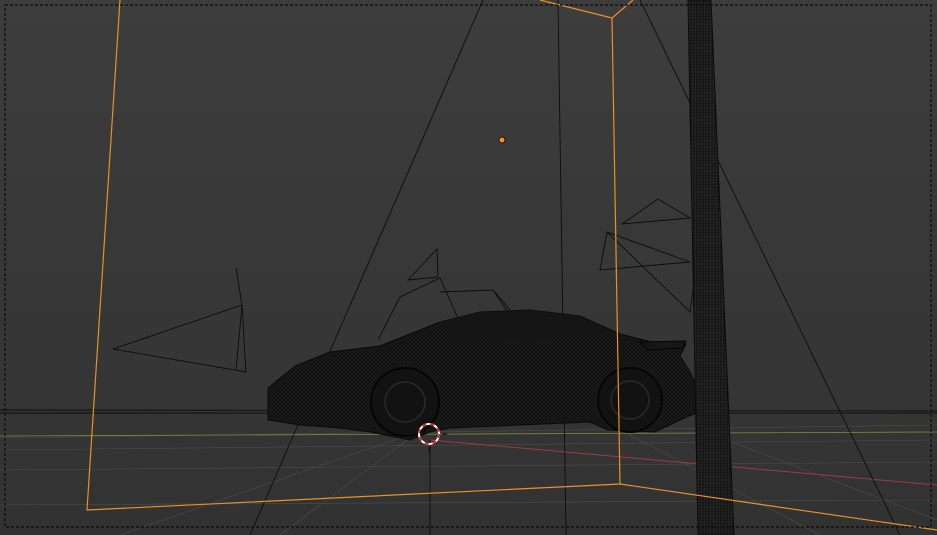 This screenshot has width=937, height=535. Describe the element at coordinates (502, 140) in the screenshot. I see `object-origin-icon` at that location.